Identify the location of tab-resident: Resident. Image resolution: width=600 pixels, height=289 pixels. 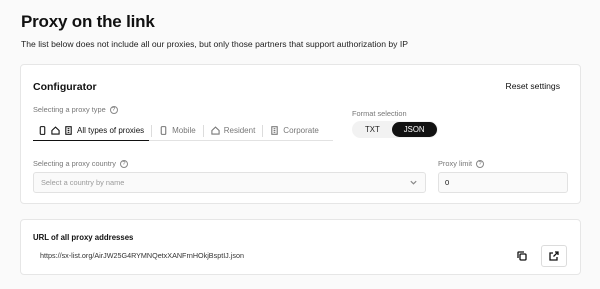
(233, 130).